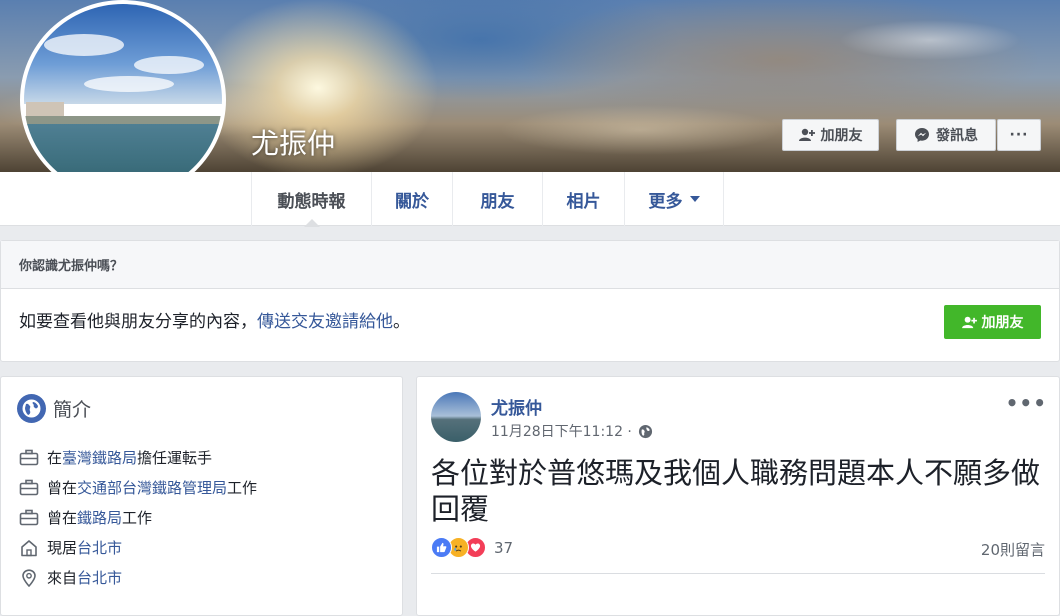  What do you see at coordinates (472, 547) in the screenshot?
I see `post-reactions: 37` at bounding box center [472, 547].